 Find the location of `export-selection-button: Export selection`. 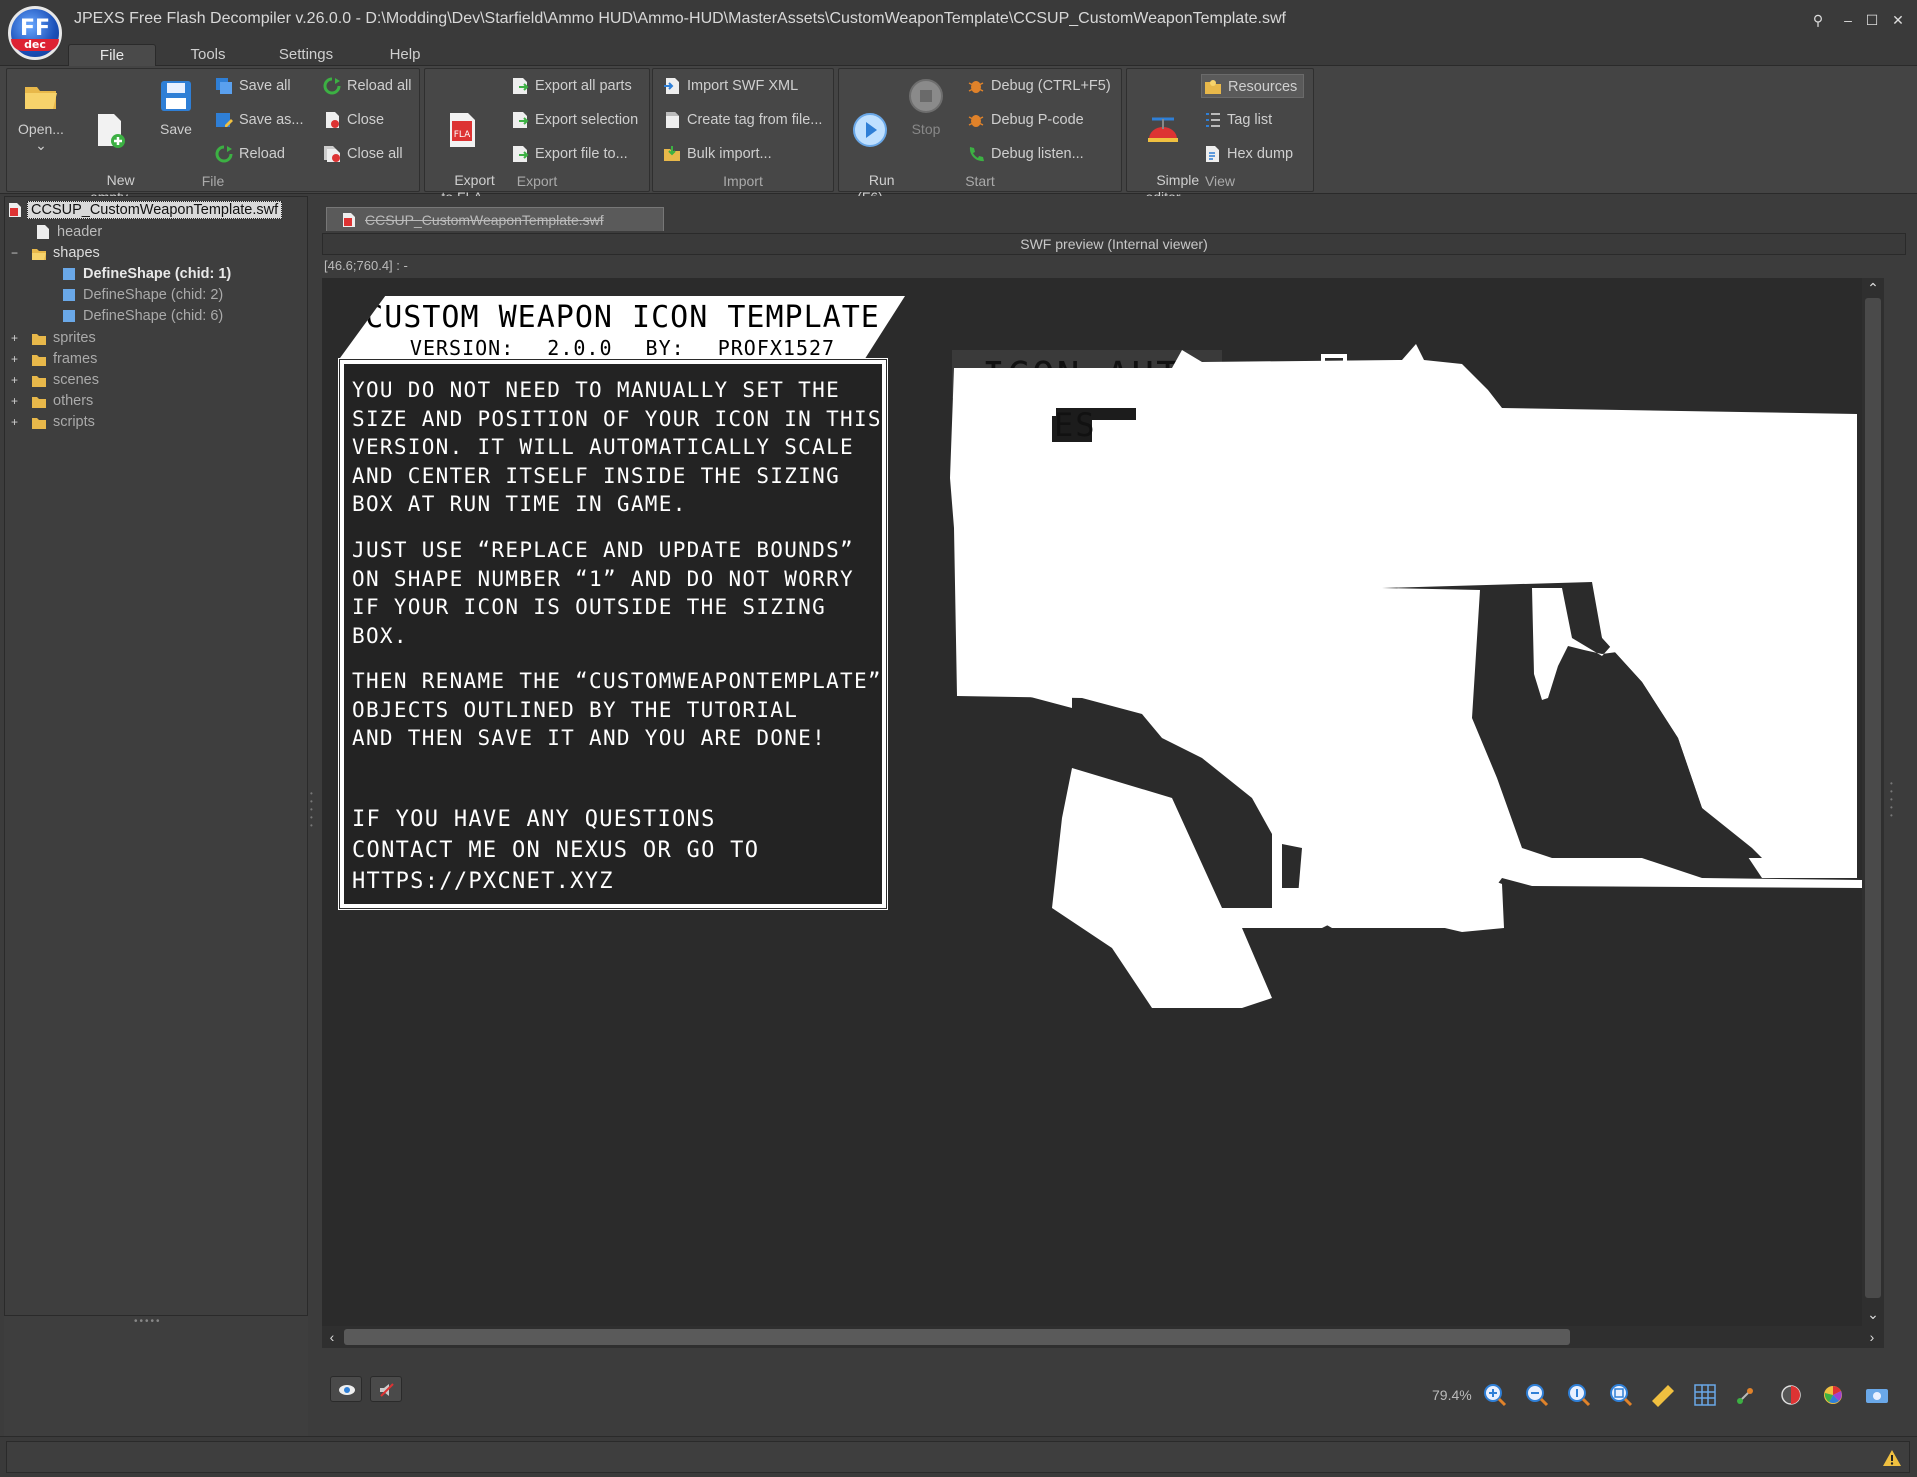

export-selection-button: Export selection is located at coordinates (573, 120).